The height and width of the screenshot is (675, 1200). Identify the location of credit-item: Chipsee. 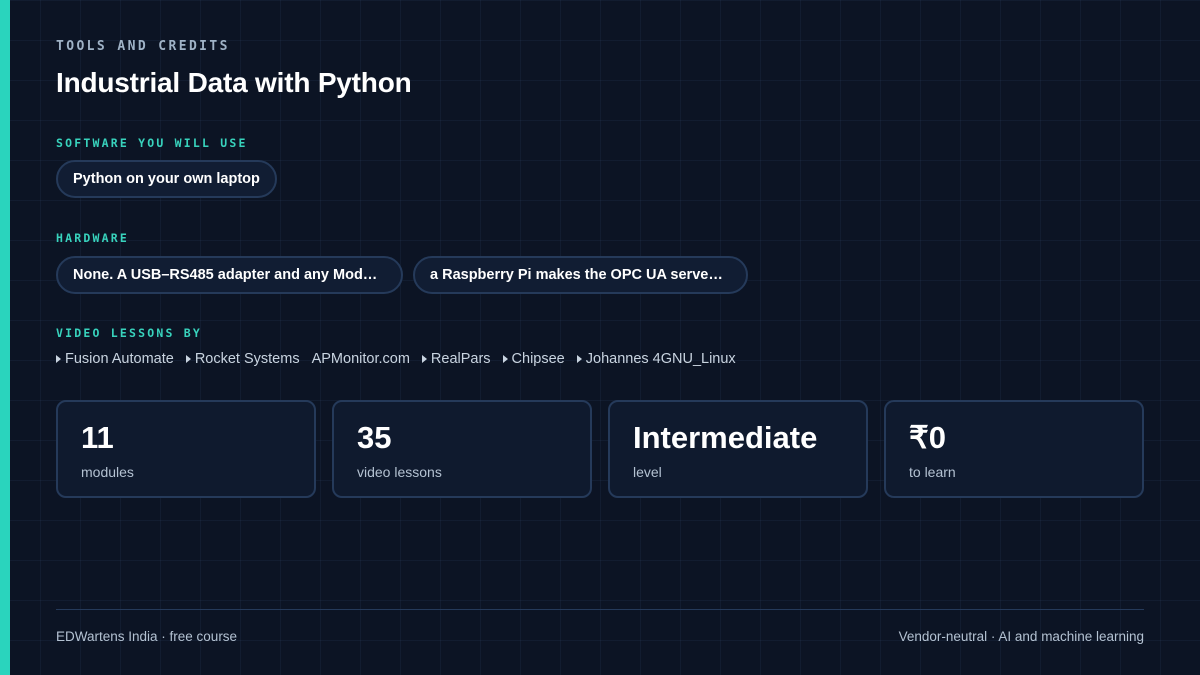
(533, 359).